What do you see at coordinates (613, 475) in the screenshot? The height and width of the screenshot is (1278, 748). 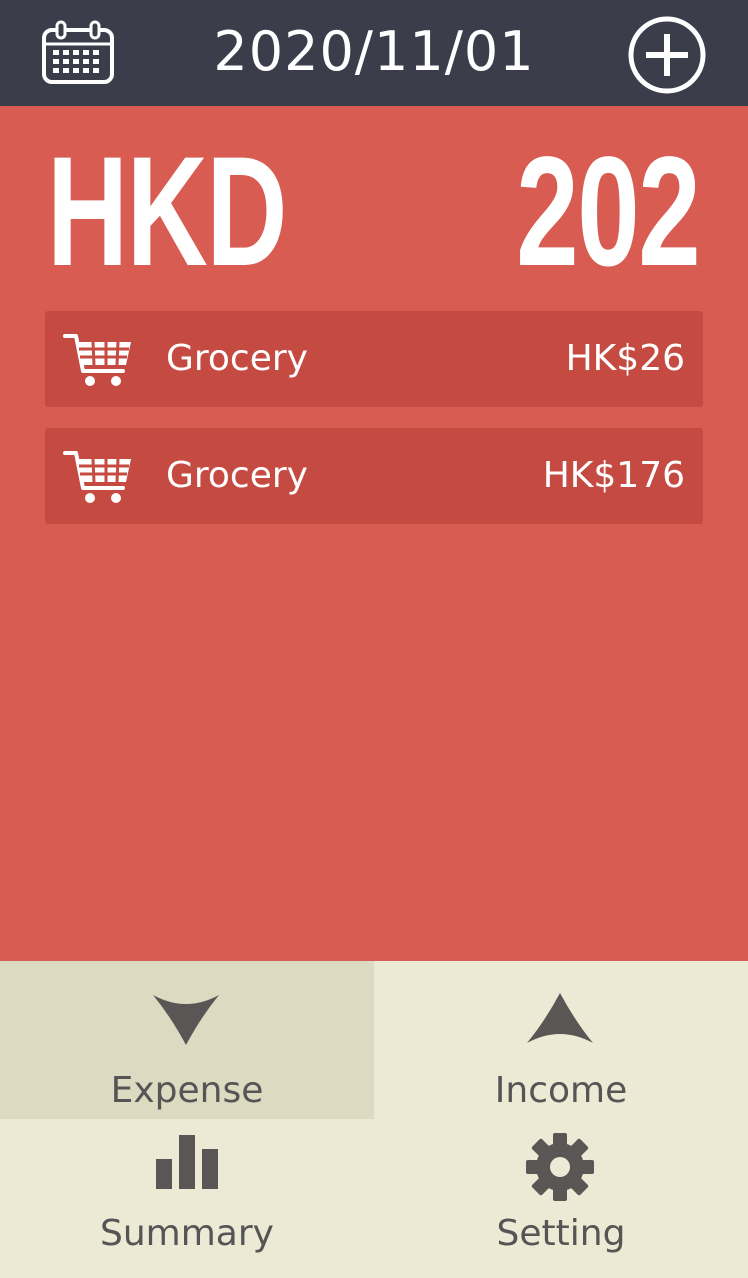 I see `entry-amount: HK$176` at bounding box center [613, 475].